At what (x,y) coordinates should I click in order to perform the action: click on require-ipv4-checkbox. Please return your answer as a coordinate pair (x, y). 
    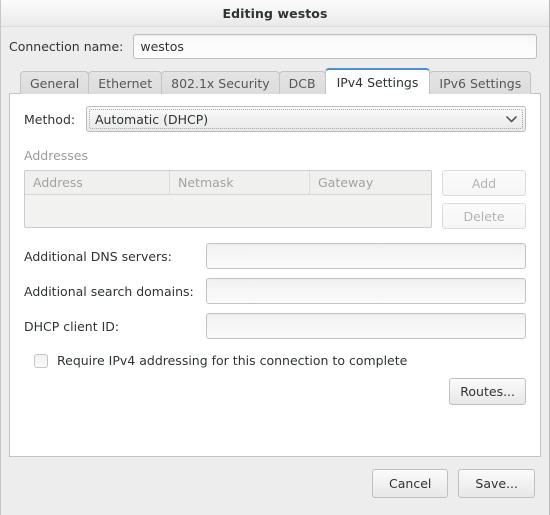
    Looking at the image, I should click on (41, 360).